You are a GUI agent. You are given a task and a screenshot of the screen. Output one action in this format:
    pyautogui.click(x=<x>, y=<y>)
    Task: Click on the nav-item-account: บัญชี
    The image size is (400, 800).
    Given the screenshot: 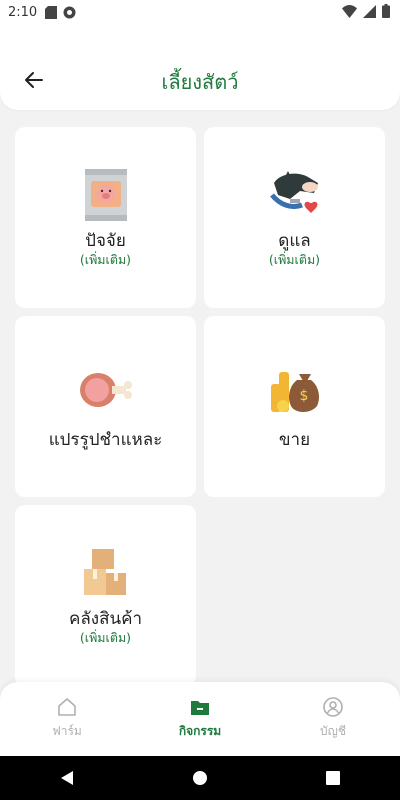 What is the action you would take?
    pyautogui.click(x=333, y=724)
    